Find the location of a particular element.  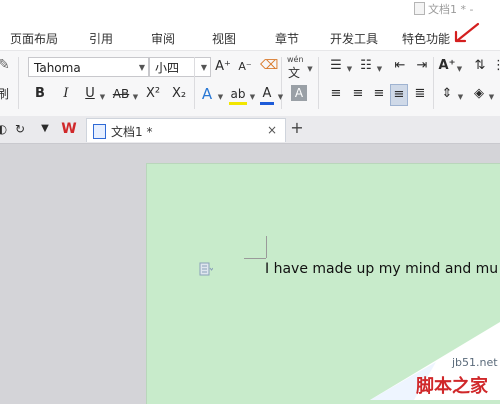

pinyin-bottom: 文 is located at coordinates (294, 73).